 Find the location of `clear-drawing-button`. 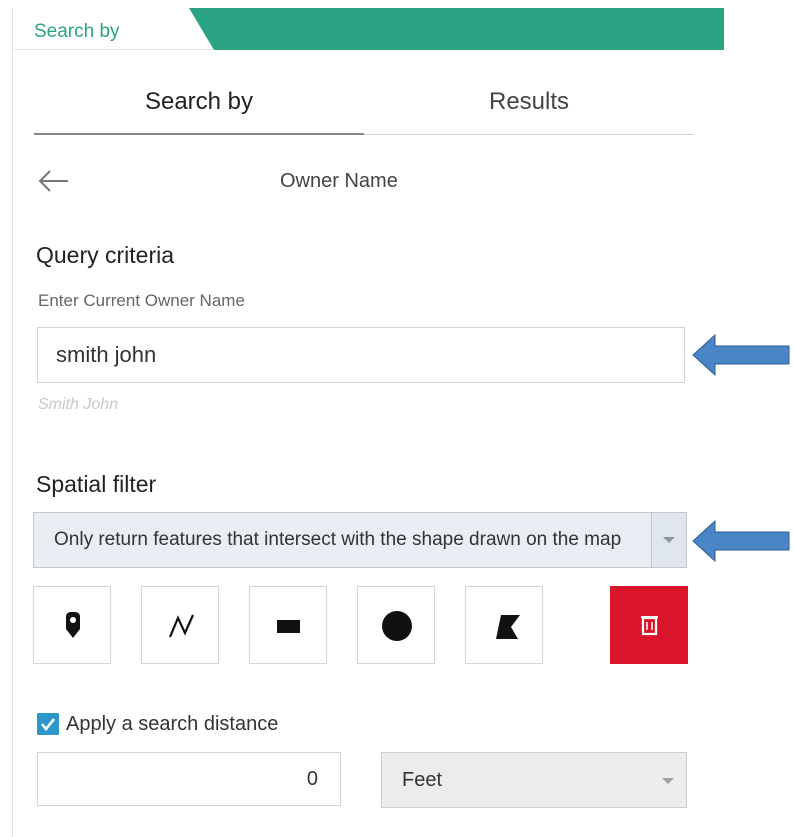

clear-drawing-button is located at coordinates (649, 625).